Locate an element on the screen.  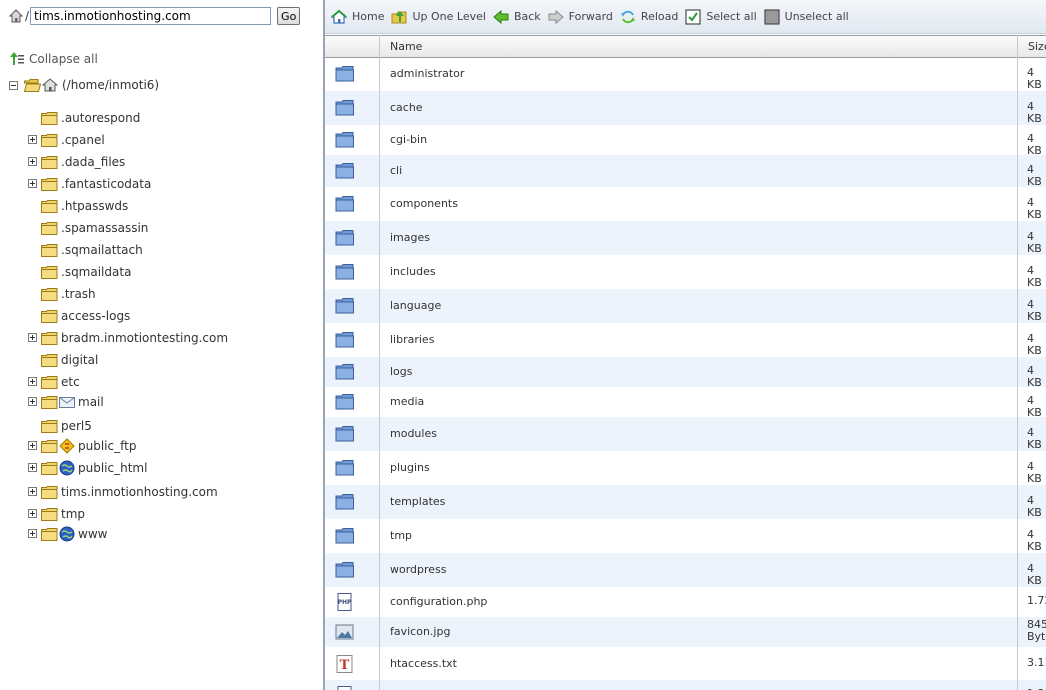
file-name-cell: includes is located at coordinates (413, 271).